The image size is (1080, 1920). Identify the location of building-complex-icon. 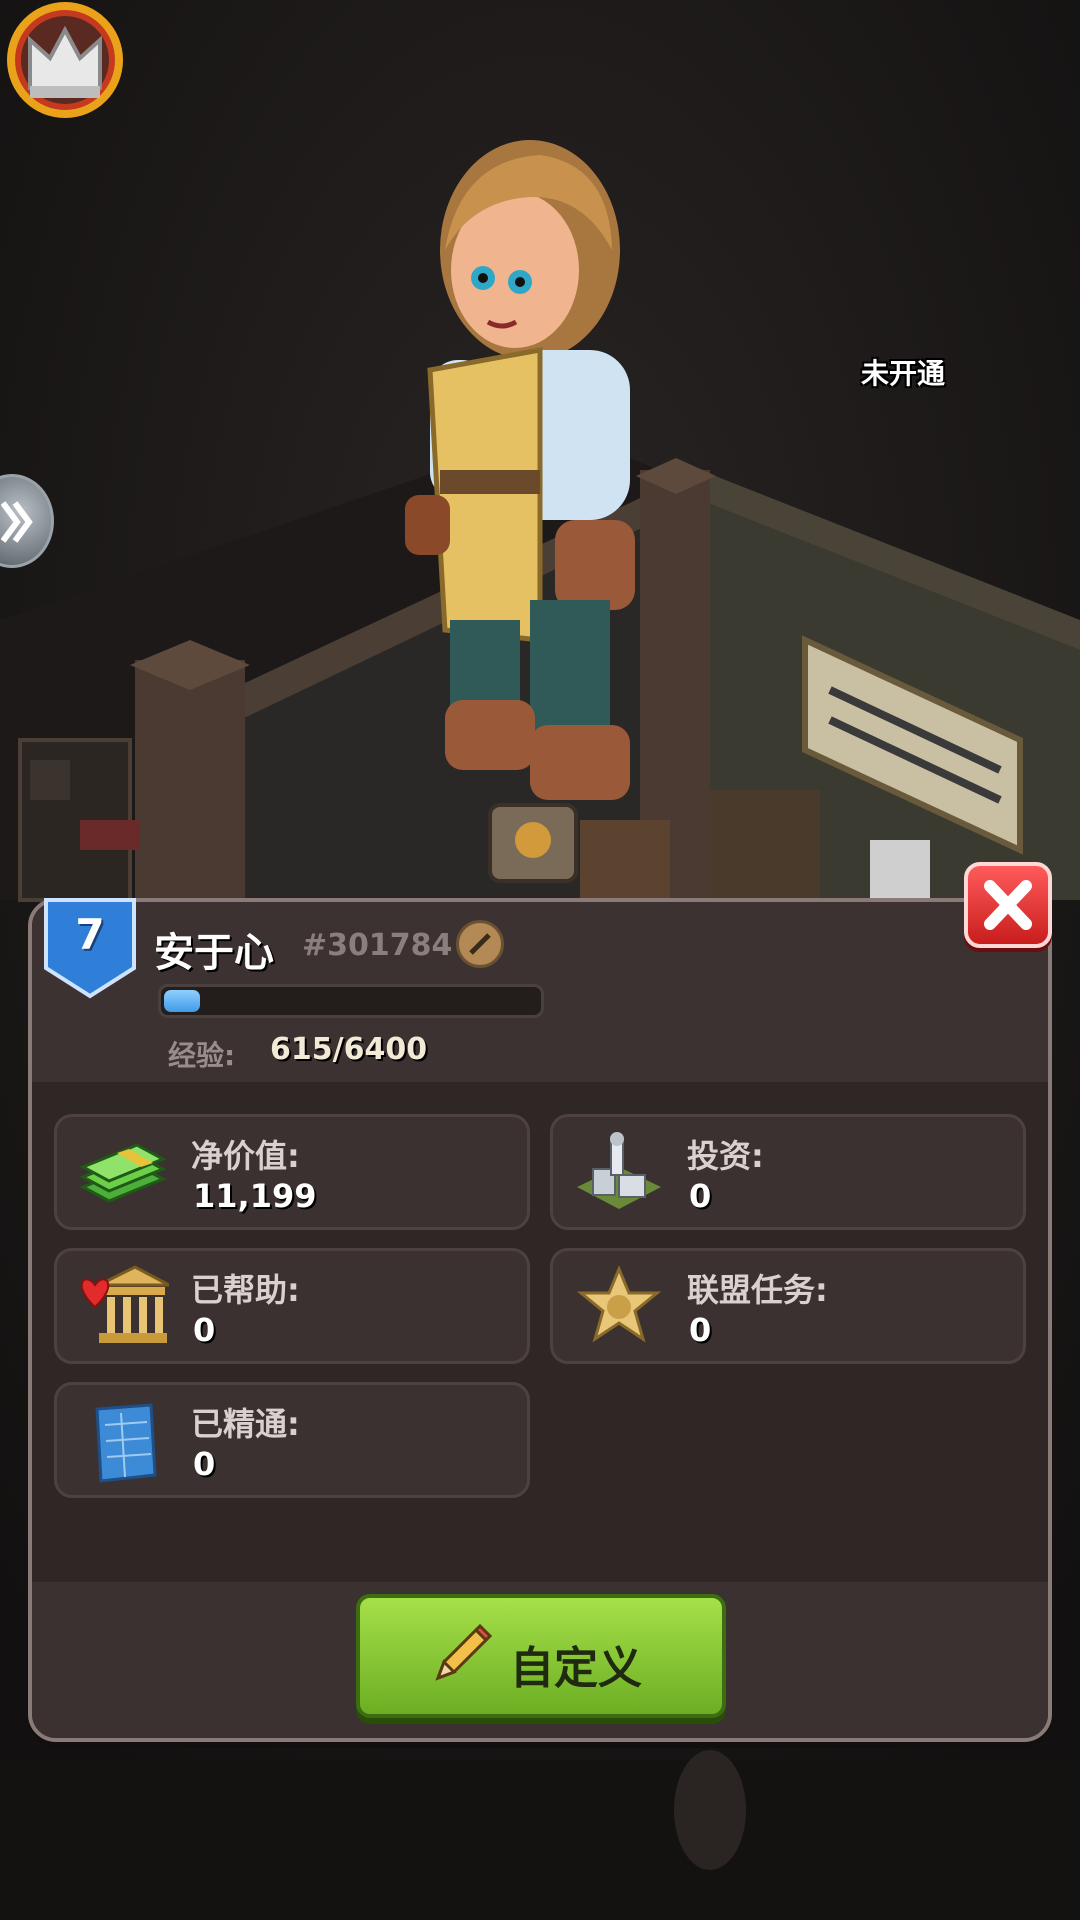
(619, 1170).